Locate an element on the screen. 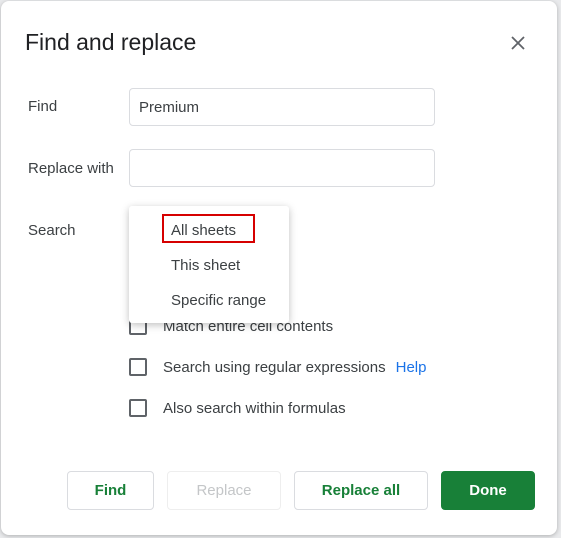  search-label: Search is located at coordinates (52, 230).